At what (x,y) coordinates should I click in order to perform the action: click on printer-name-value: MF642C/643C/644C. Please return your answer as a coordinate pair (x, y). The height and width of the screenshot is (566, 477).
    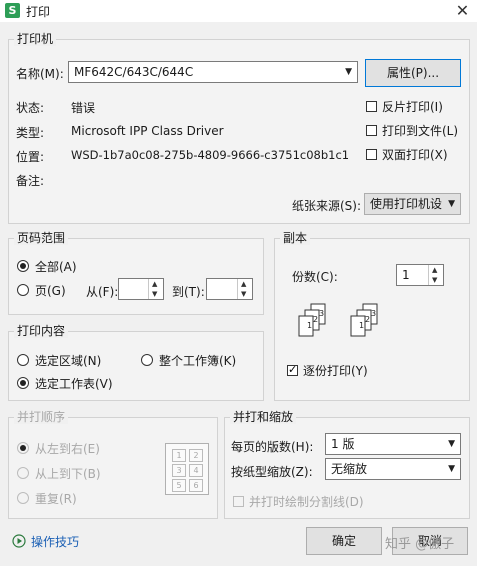
    Looking at the image, I should click on (134, 72).